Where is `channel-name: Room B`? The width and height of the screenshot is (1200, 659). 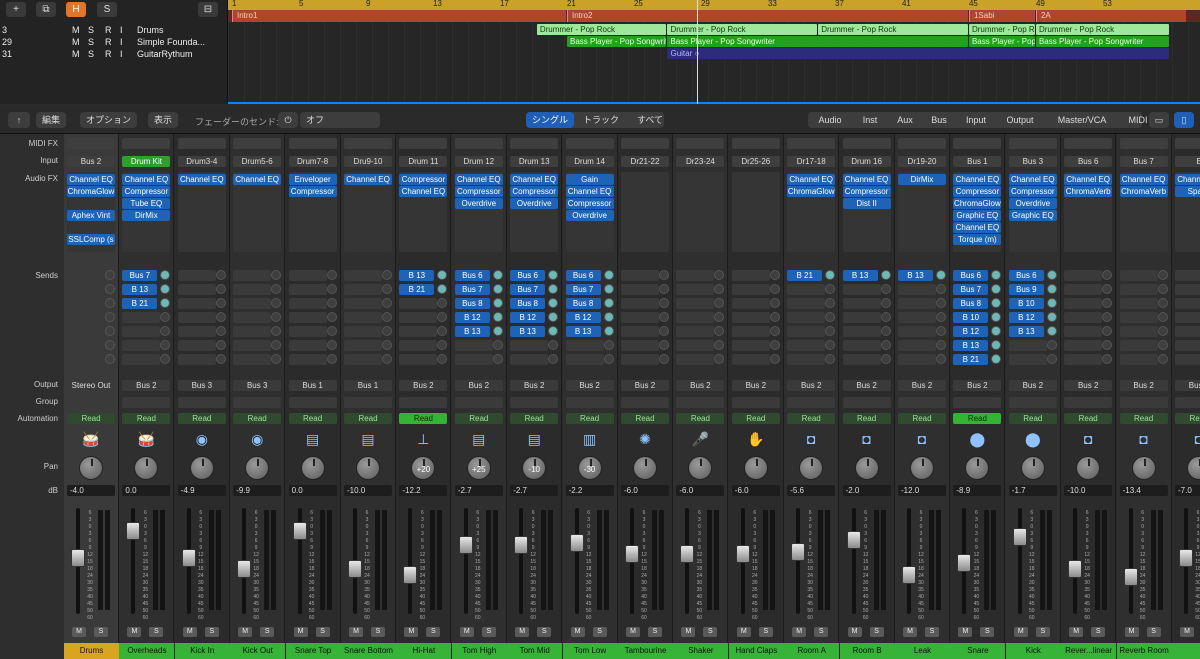
channel-name: Room B is located at coordinates (867, 651).